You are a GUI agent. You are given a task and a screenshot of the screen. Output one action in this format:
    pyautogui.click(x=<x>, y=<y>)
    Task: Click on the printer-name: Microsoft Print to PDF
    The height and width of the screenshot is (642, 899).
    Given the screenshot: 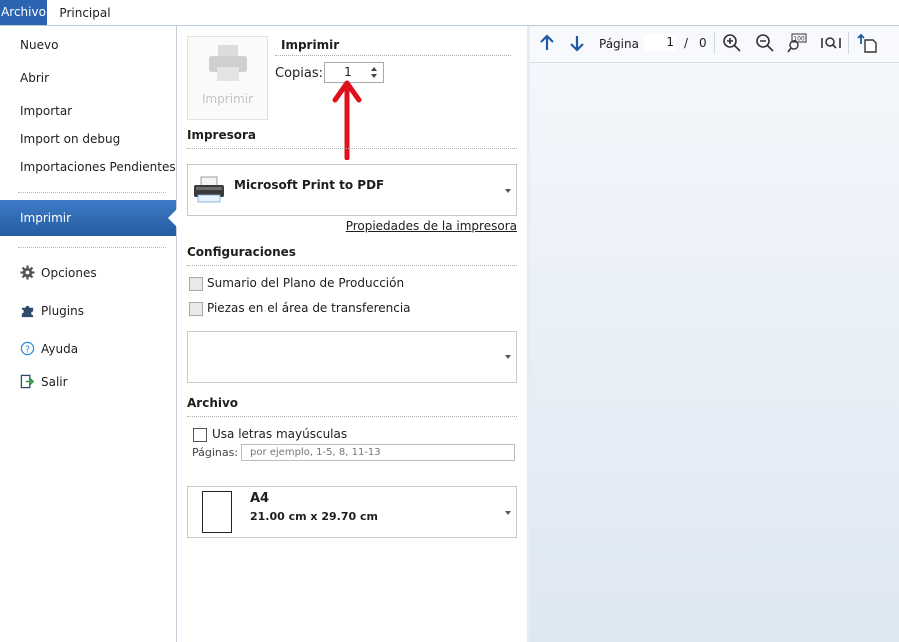 What is the action you would take?
    pyautogui.click(x=309, y=185)
    